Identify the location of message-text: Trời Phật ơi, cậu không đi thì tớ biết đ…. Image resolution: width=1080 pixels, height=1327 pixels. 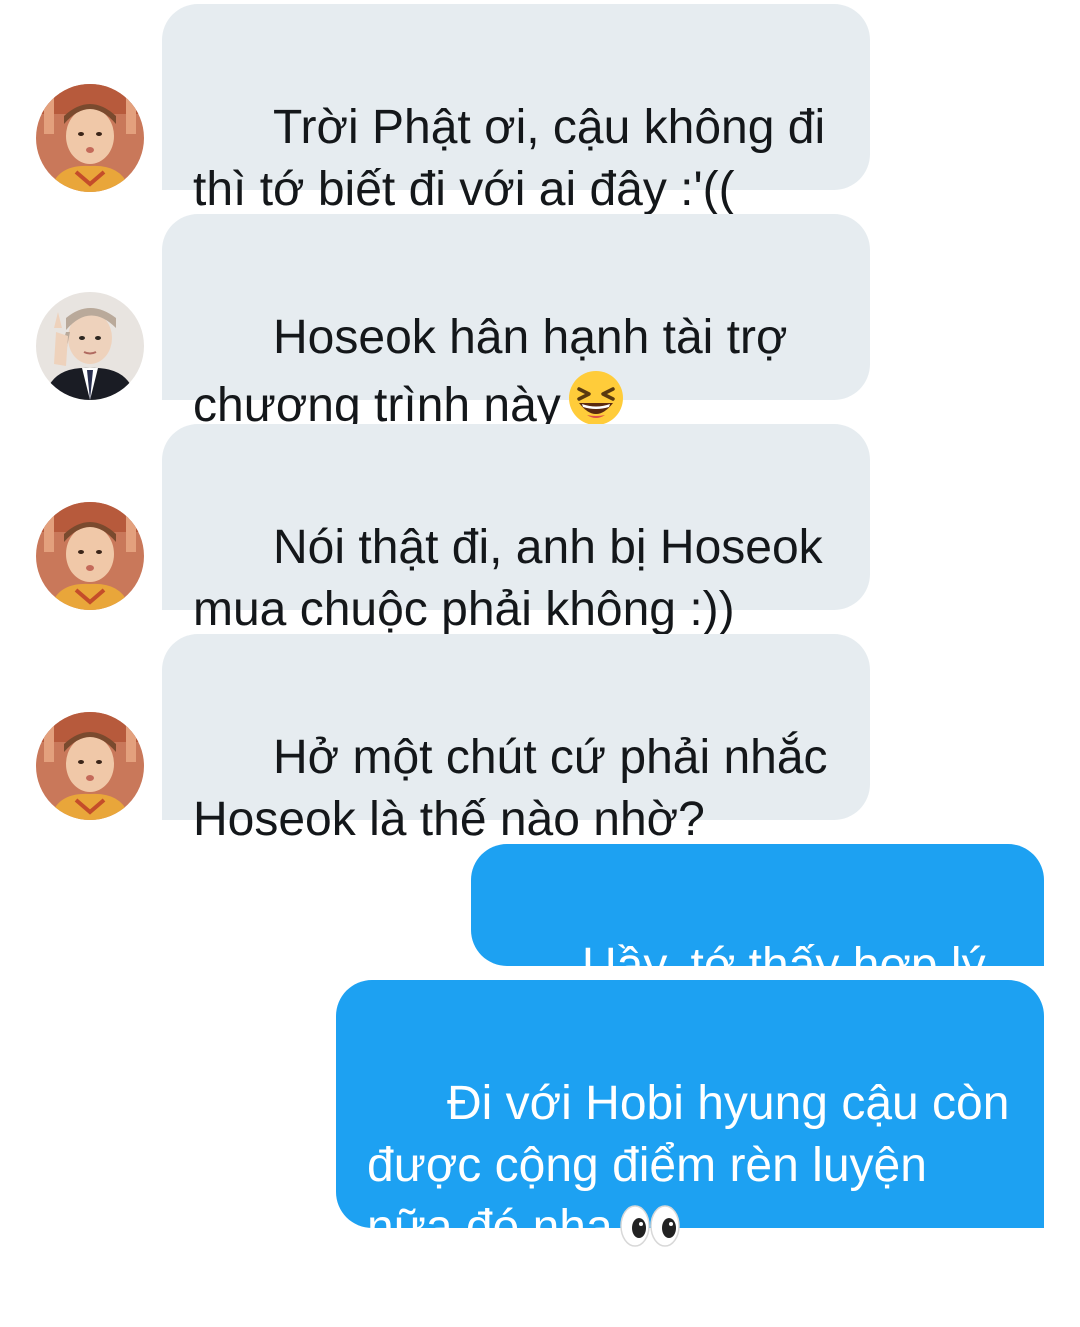
(509, 158).